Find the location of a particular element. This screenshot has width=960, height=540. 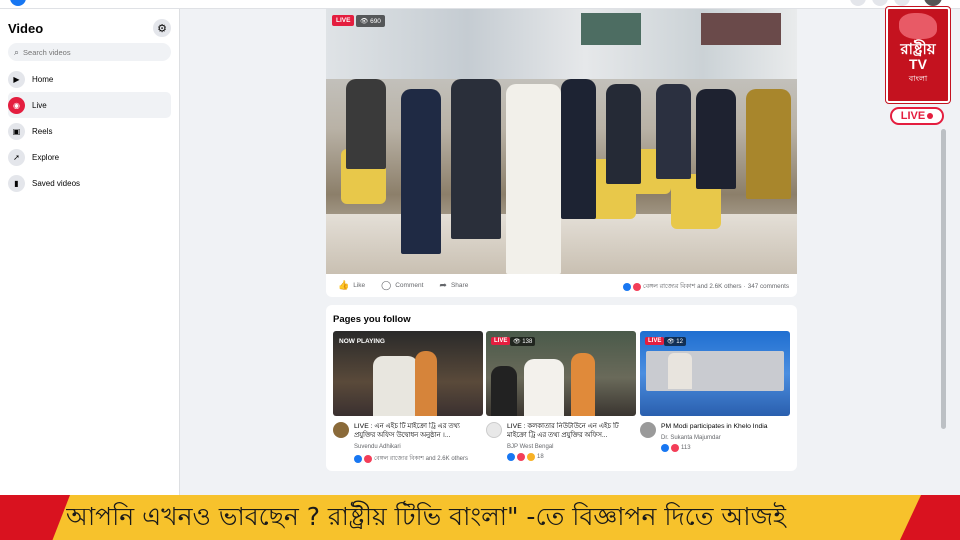

viewer-count: 138 is located at coordinates (527, 342).